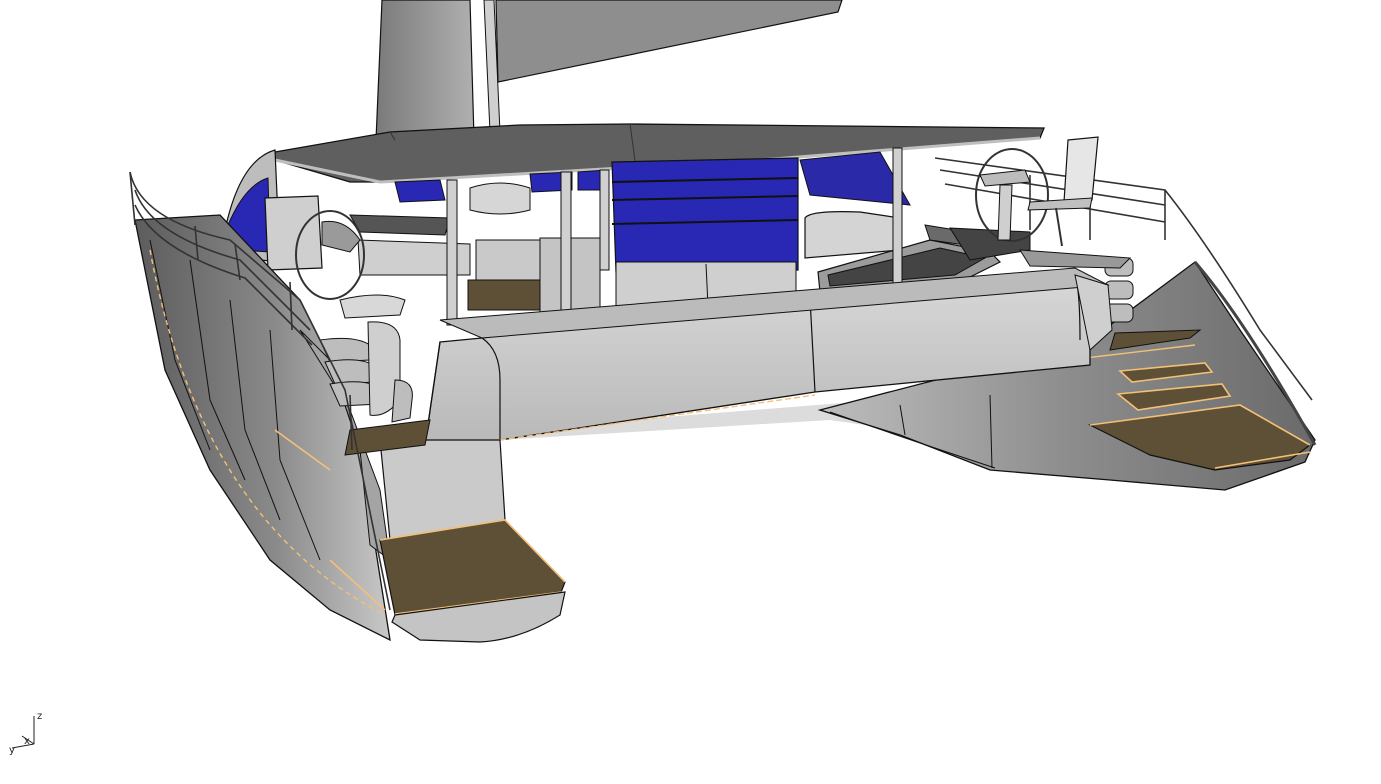 This screenshot has width=1381, height=784. What do you see at coordinates (12, 750) in the screenshot?
I see `y-axis-label: y` at bounding box center [12, 750].